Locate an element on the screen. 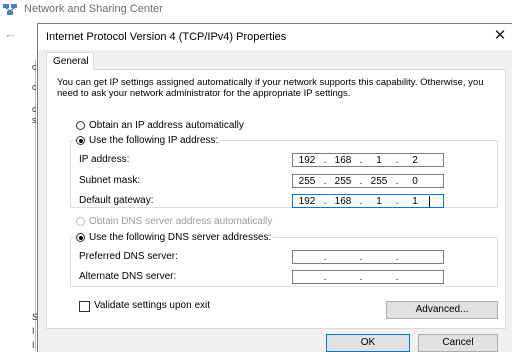 The width and height of the screenshot is (512, 352). subnet-mask-field: 255. 255. 255. 0 is located at coordinates (368, 181).